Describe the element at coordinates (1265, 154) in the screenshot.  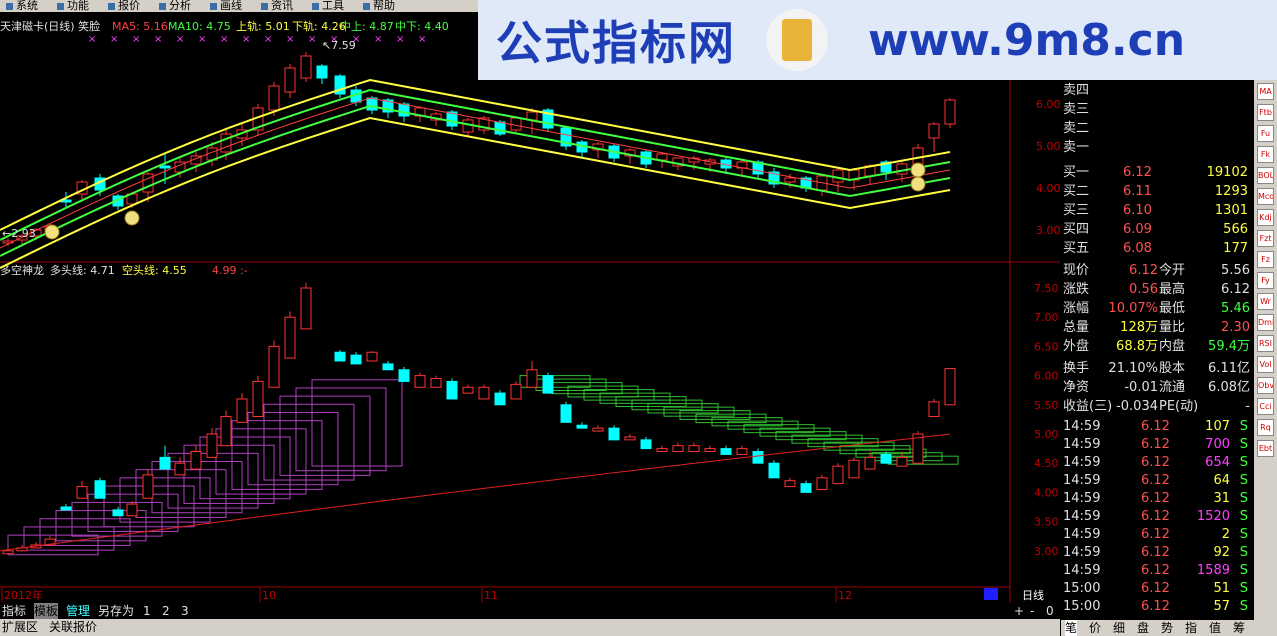
I see `indicator-icon-3: Fk` at that location.